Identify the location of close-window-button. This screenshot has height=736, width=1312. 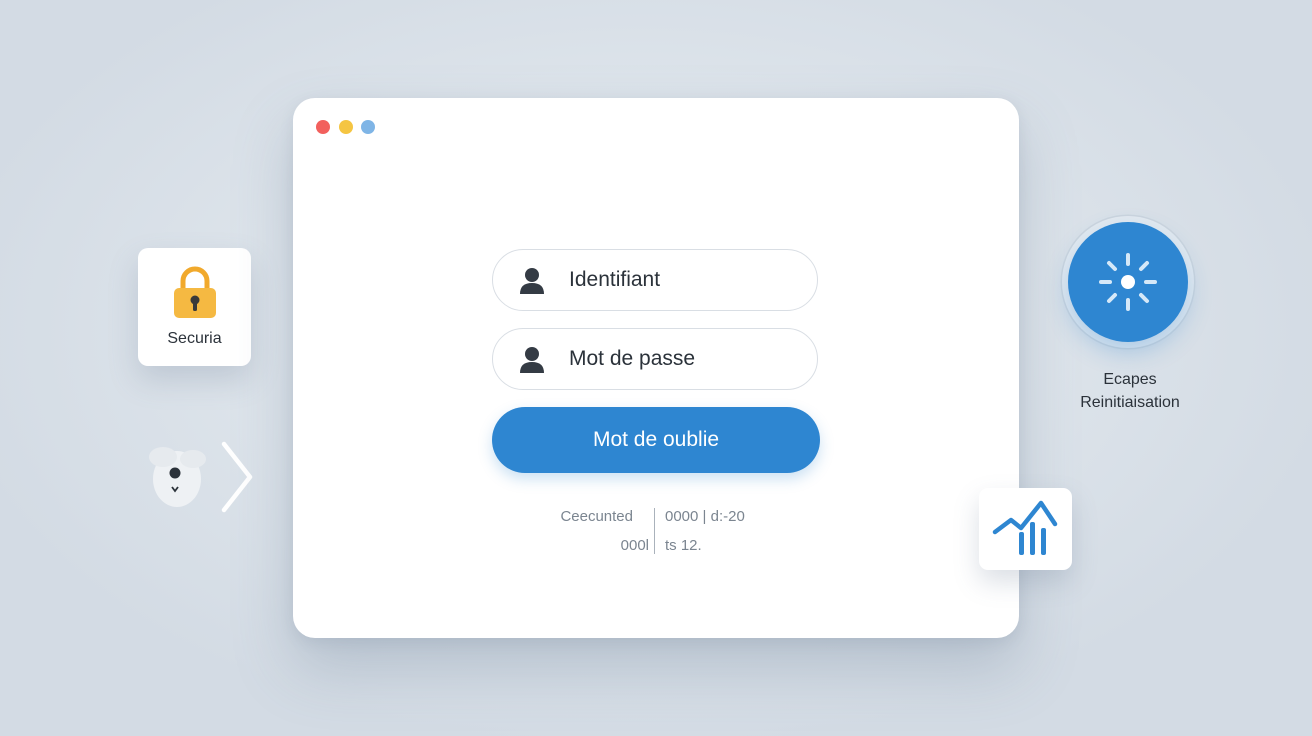
(323, 127).